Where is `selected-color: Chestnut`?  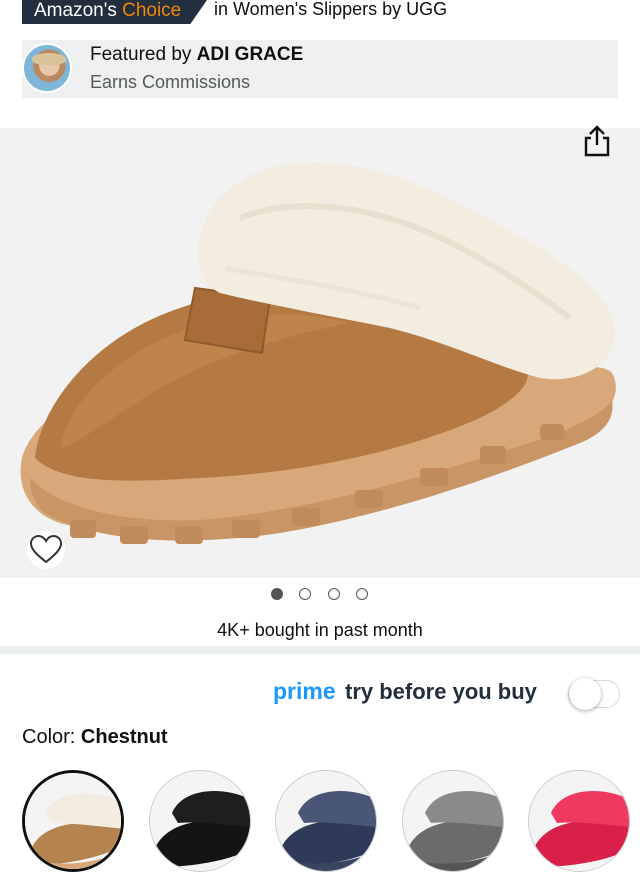
selected-color: Chestnut is located at coordinates (124, 737).